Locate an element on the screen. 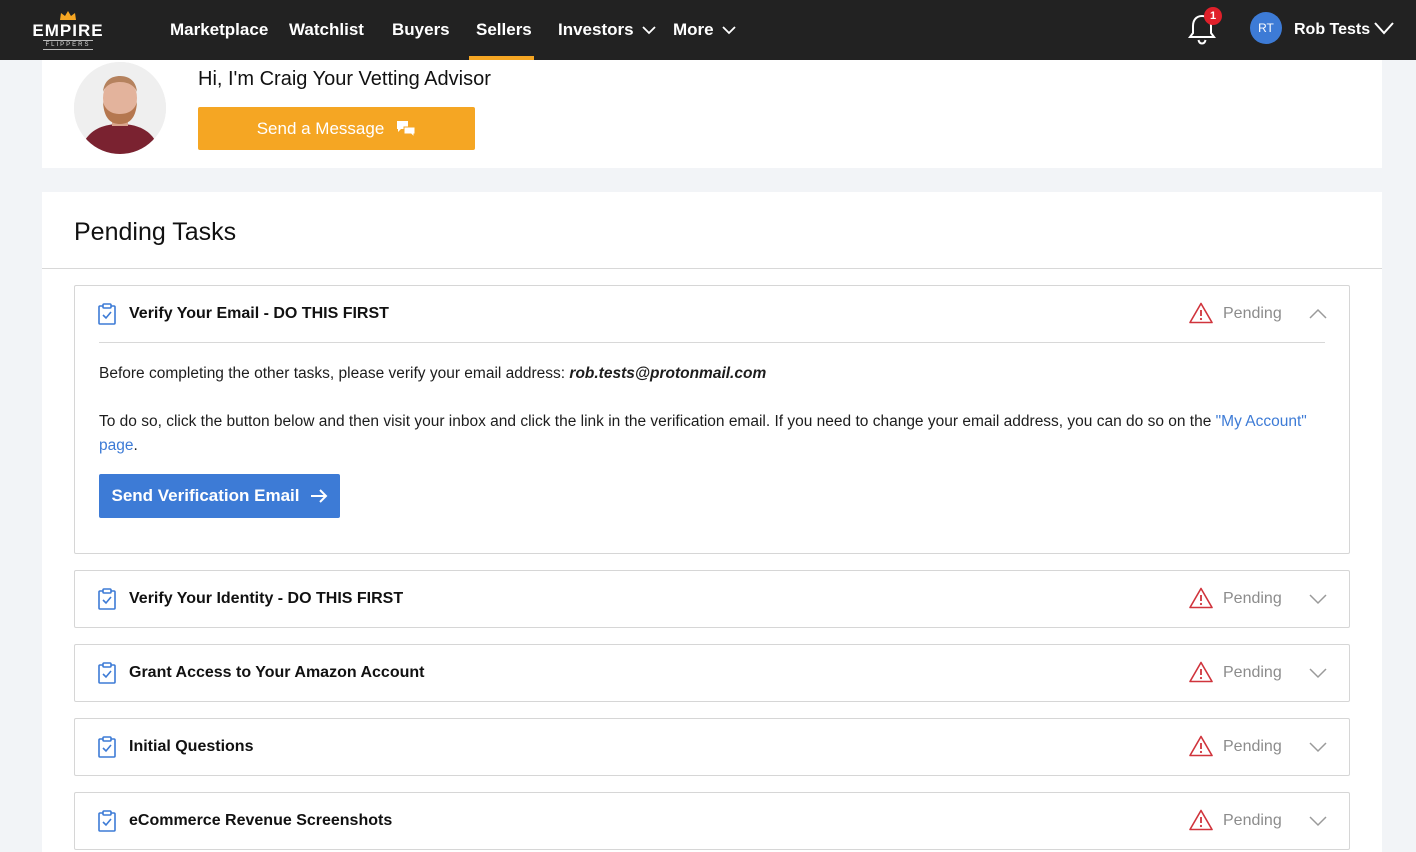 Image resolution: width=1416 pixels, height=852 pixels. user-avatar: RT is located at coordinates (1266, 28).